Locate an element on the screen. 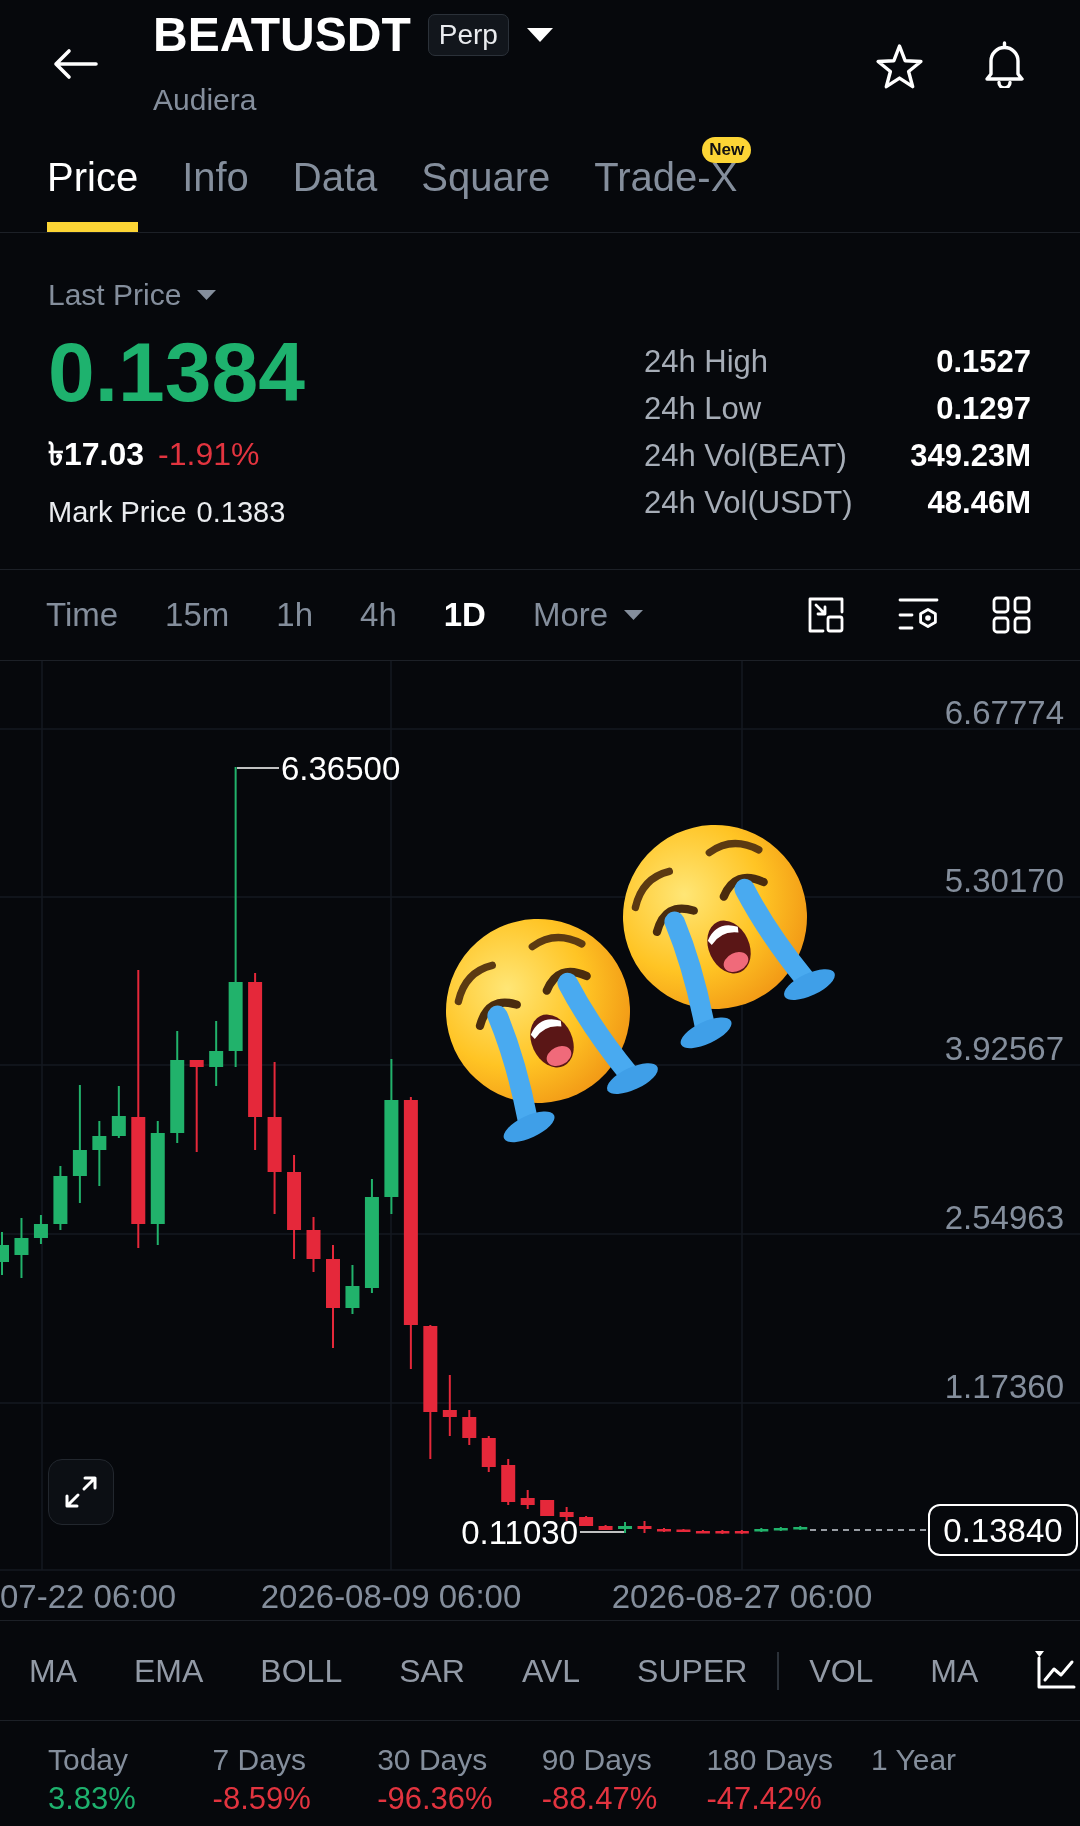 This screenshot has width=1080, height=1826. indicator-tab: SUPER is located at coordinates (692, 1670).